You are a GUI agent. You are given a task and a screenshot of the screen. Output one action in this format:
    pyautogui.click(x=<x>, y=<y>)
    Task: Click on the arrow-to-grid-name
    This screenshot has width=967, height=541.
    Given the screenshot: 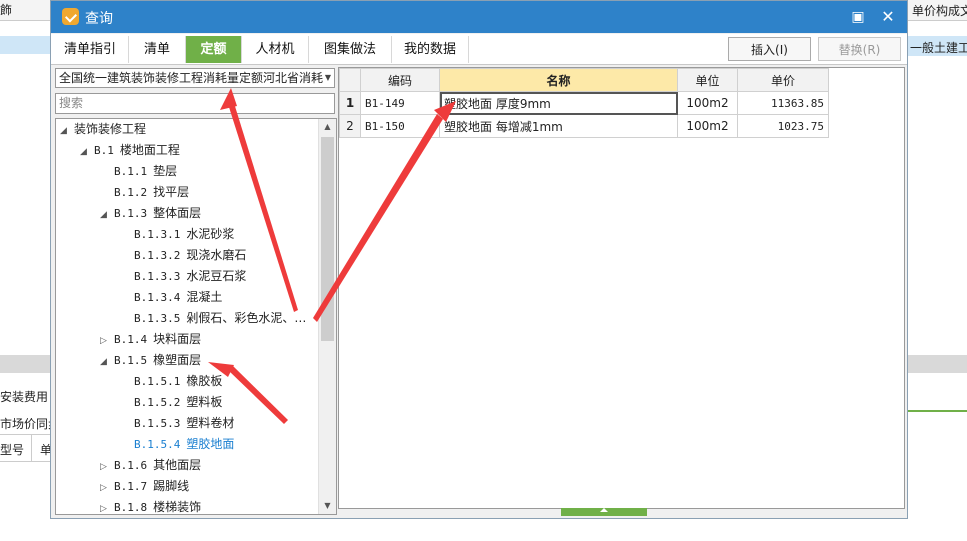 What is the action you would take?
    pyautogui.click(x=384, y=211)
    